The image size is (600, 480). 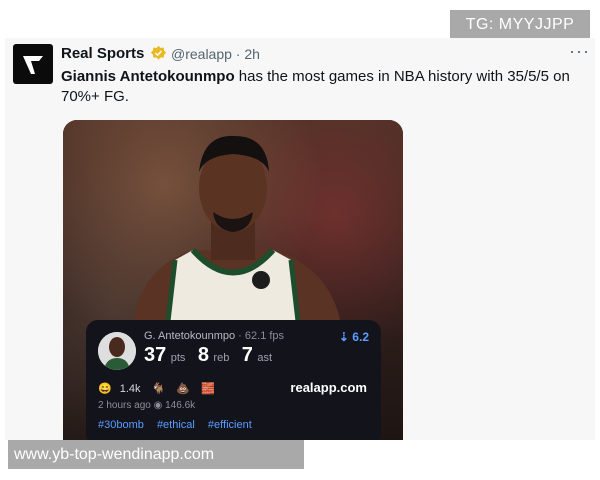 What do you see at coordinates (520, 25) in the screenshot?
I see `watermark-top: TG: MYYJJPP` at bounding box center [520, 25].